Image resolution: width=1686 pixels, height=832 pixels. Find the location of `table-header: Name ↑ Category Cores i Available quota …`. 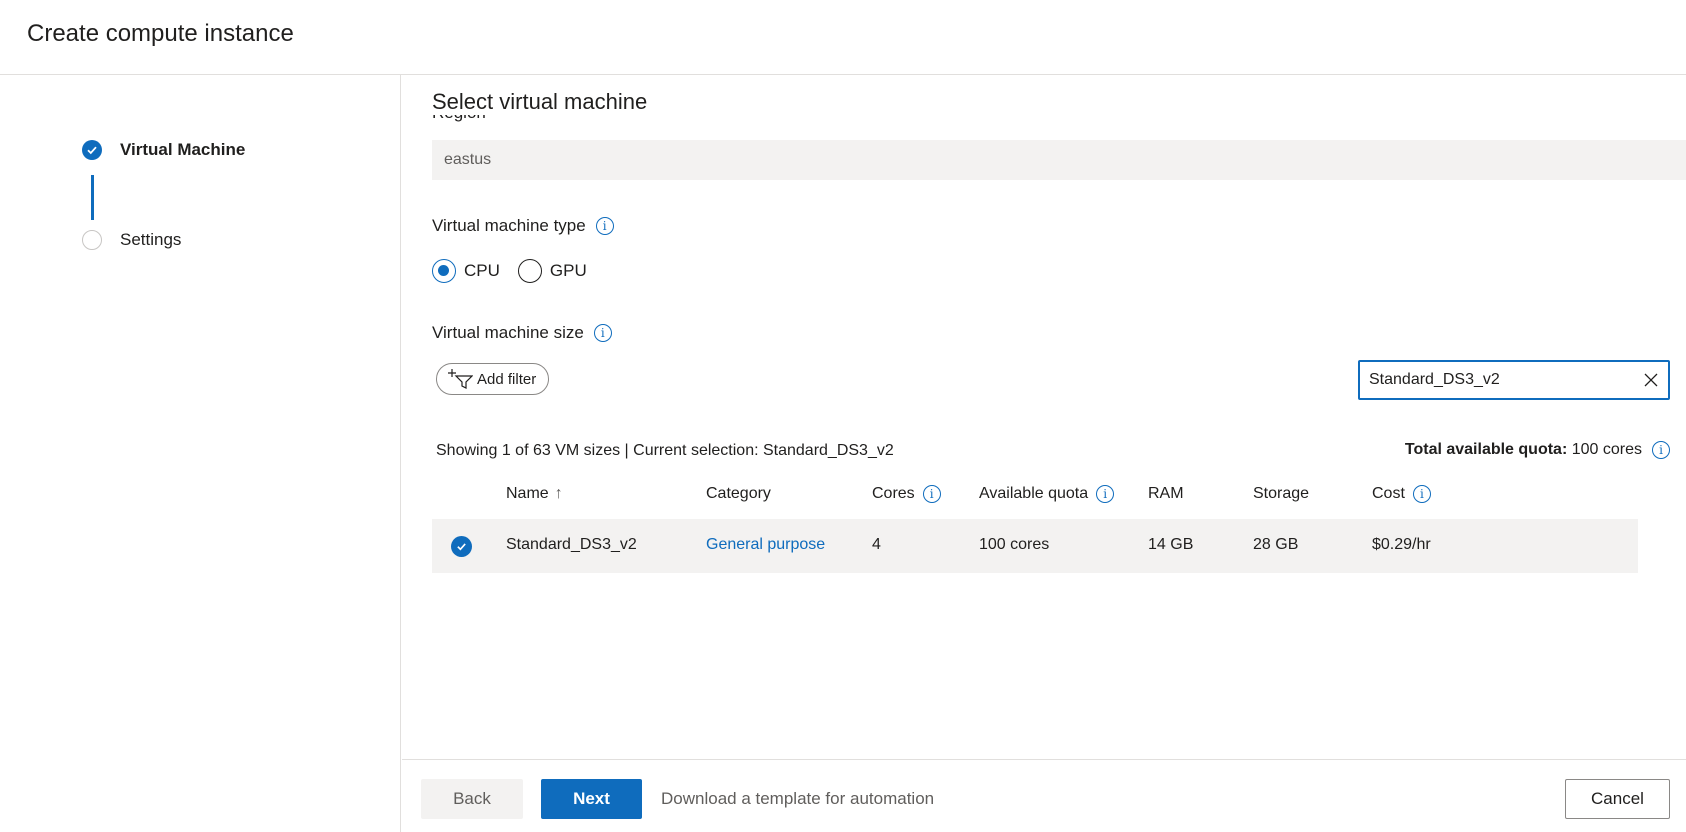

table-header: Name ↑ Category Cores i Available quota … is located at coordinates (1035, 495).